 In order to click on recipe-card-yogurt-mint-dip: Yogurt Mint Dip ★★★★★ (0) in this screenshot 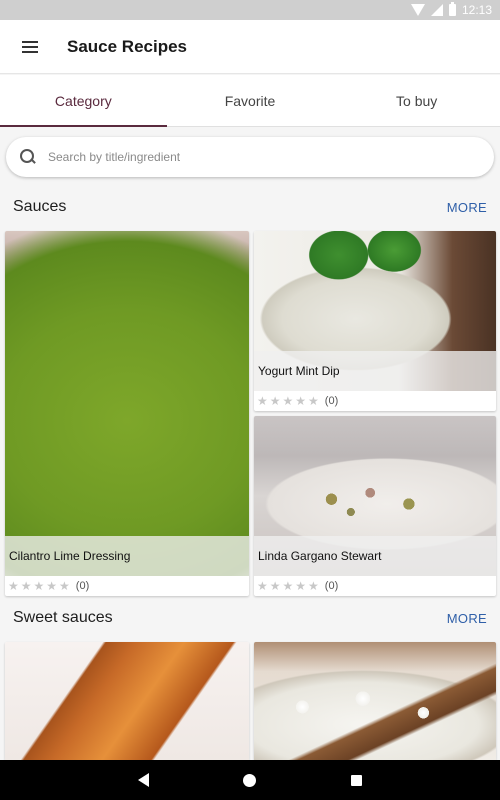, I will do `click(375, 321)`.